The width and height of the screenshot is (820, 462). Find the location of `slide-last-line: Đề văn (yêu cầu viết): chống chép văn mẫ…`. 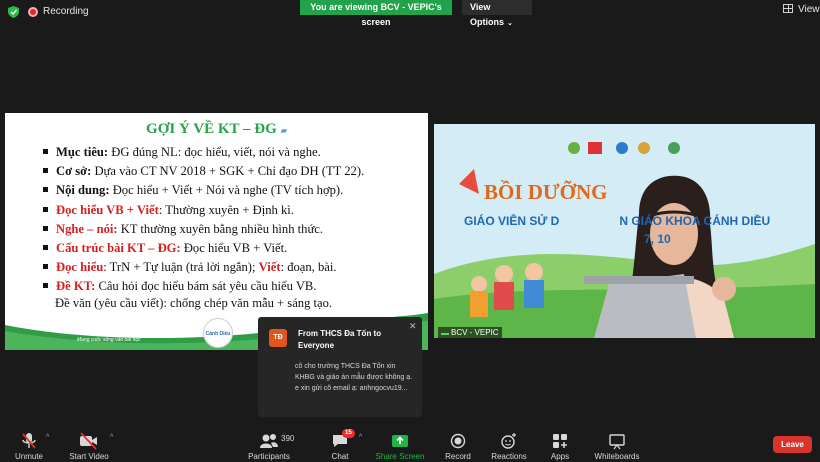

slide-last-line: Đề văn (yêu cầu viết): chống chép văn mẫ… is located at coordinates (194, 303).